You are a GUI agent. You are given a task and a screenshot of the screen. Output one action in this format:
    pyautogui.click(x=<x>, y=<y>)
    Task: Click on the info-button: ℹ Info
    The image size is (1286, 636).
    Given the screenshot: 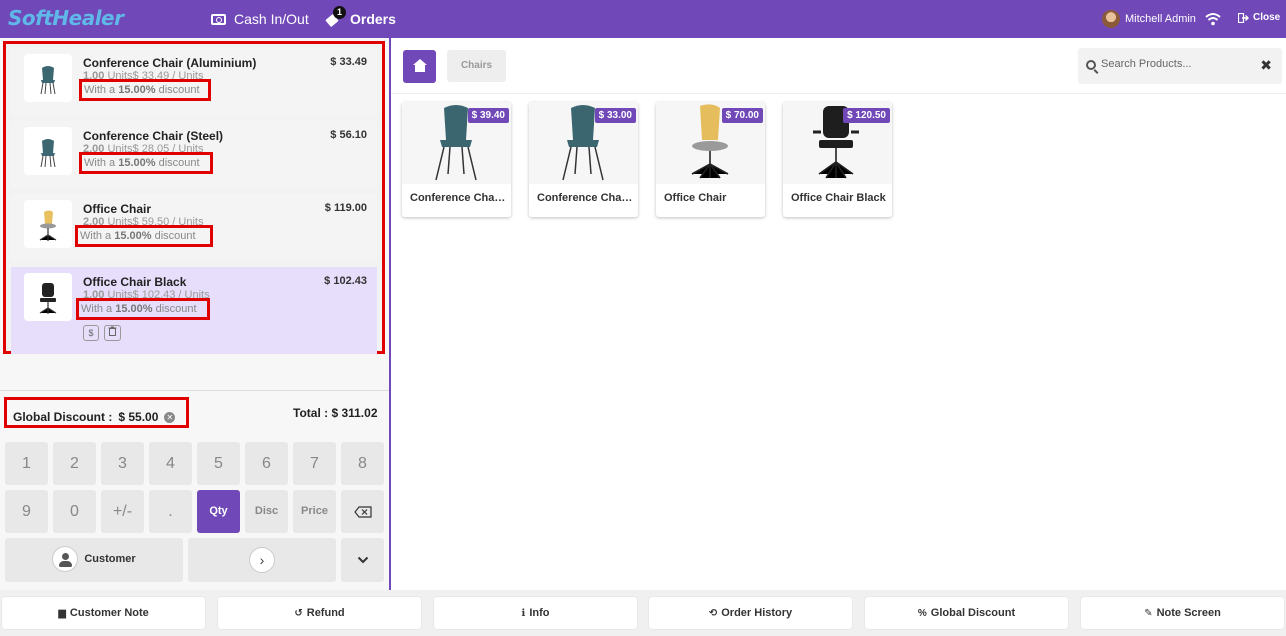 What is the action you would take?
    pyautogui.click(x=535, y=613)
    